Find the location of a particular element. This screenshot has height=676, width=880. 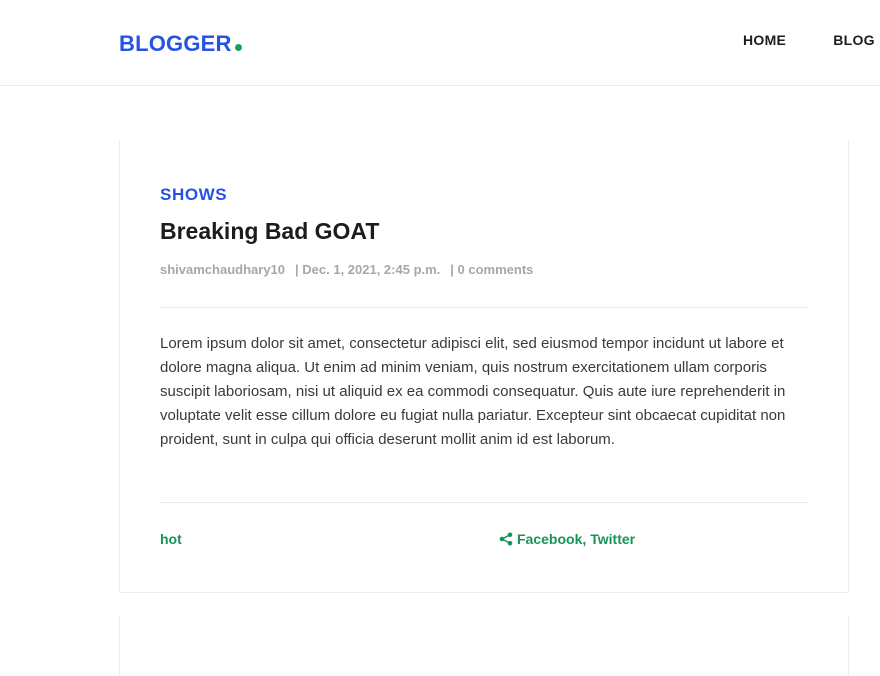

site-header: BLOGGER HOME BLOG is located at coordinates (440, 43).